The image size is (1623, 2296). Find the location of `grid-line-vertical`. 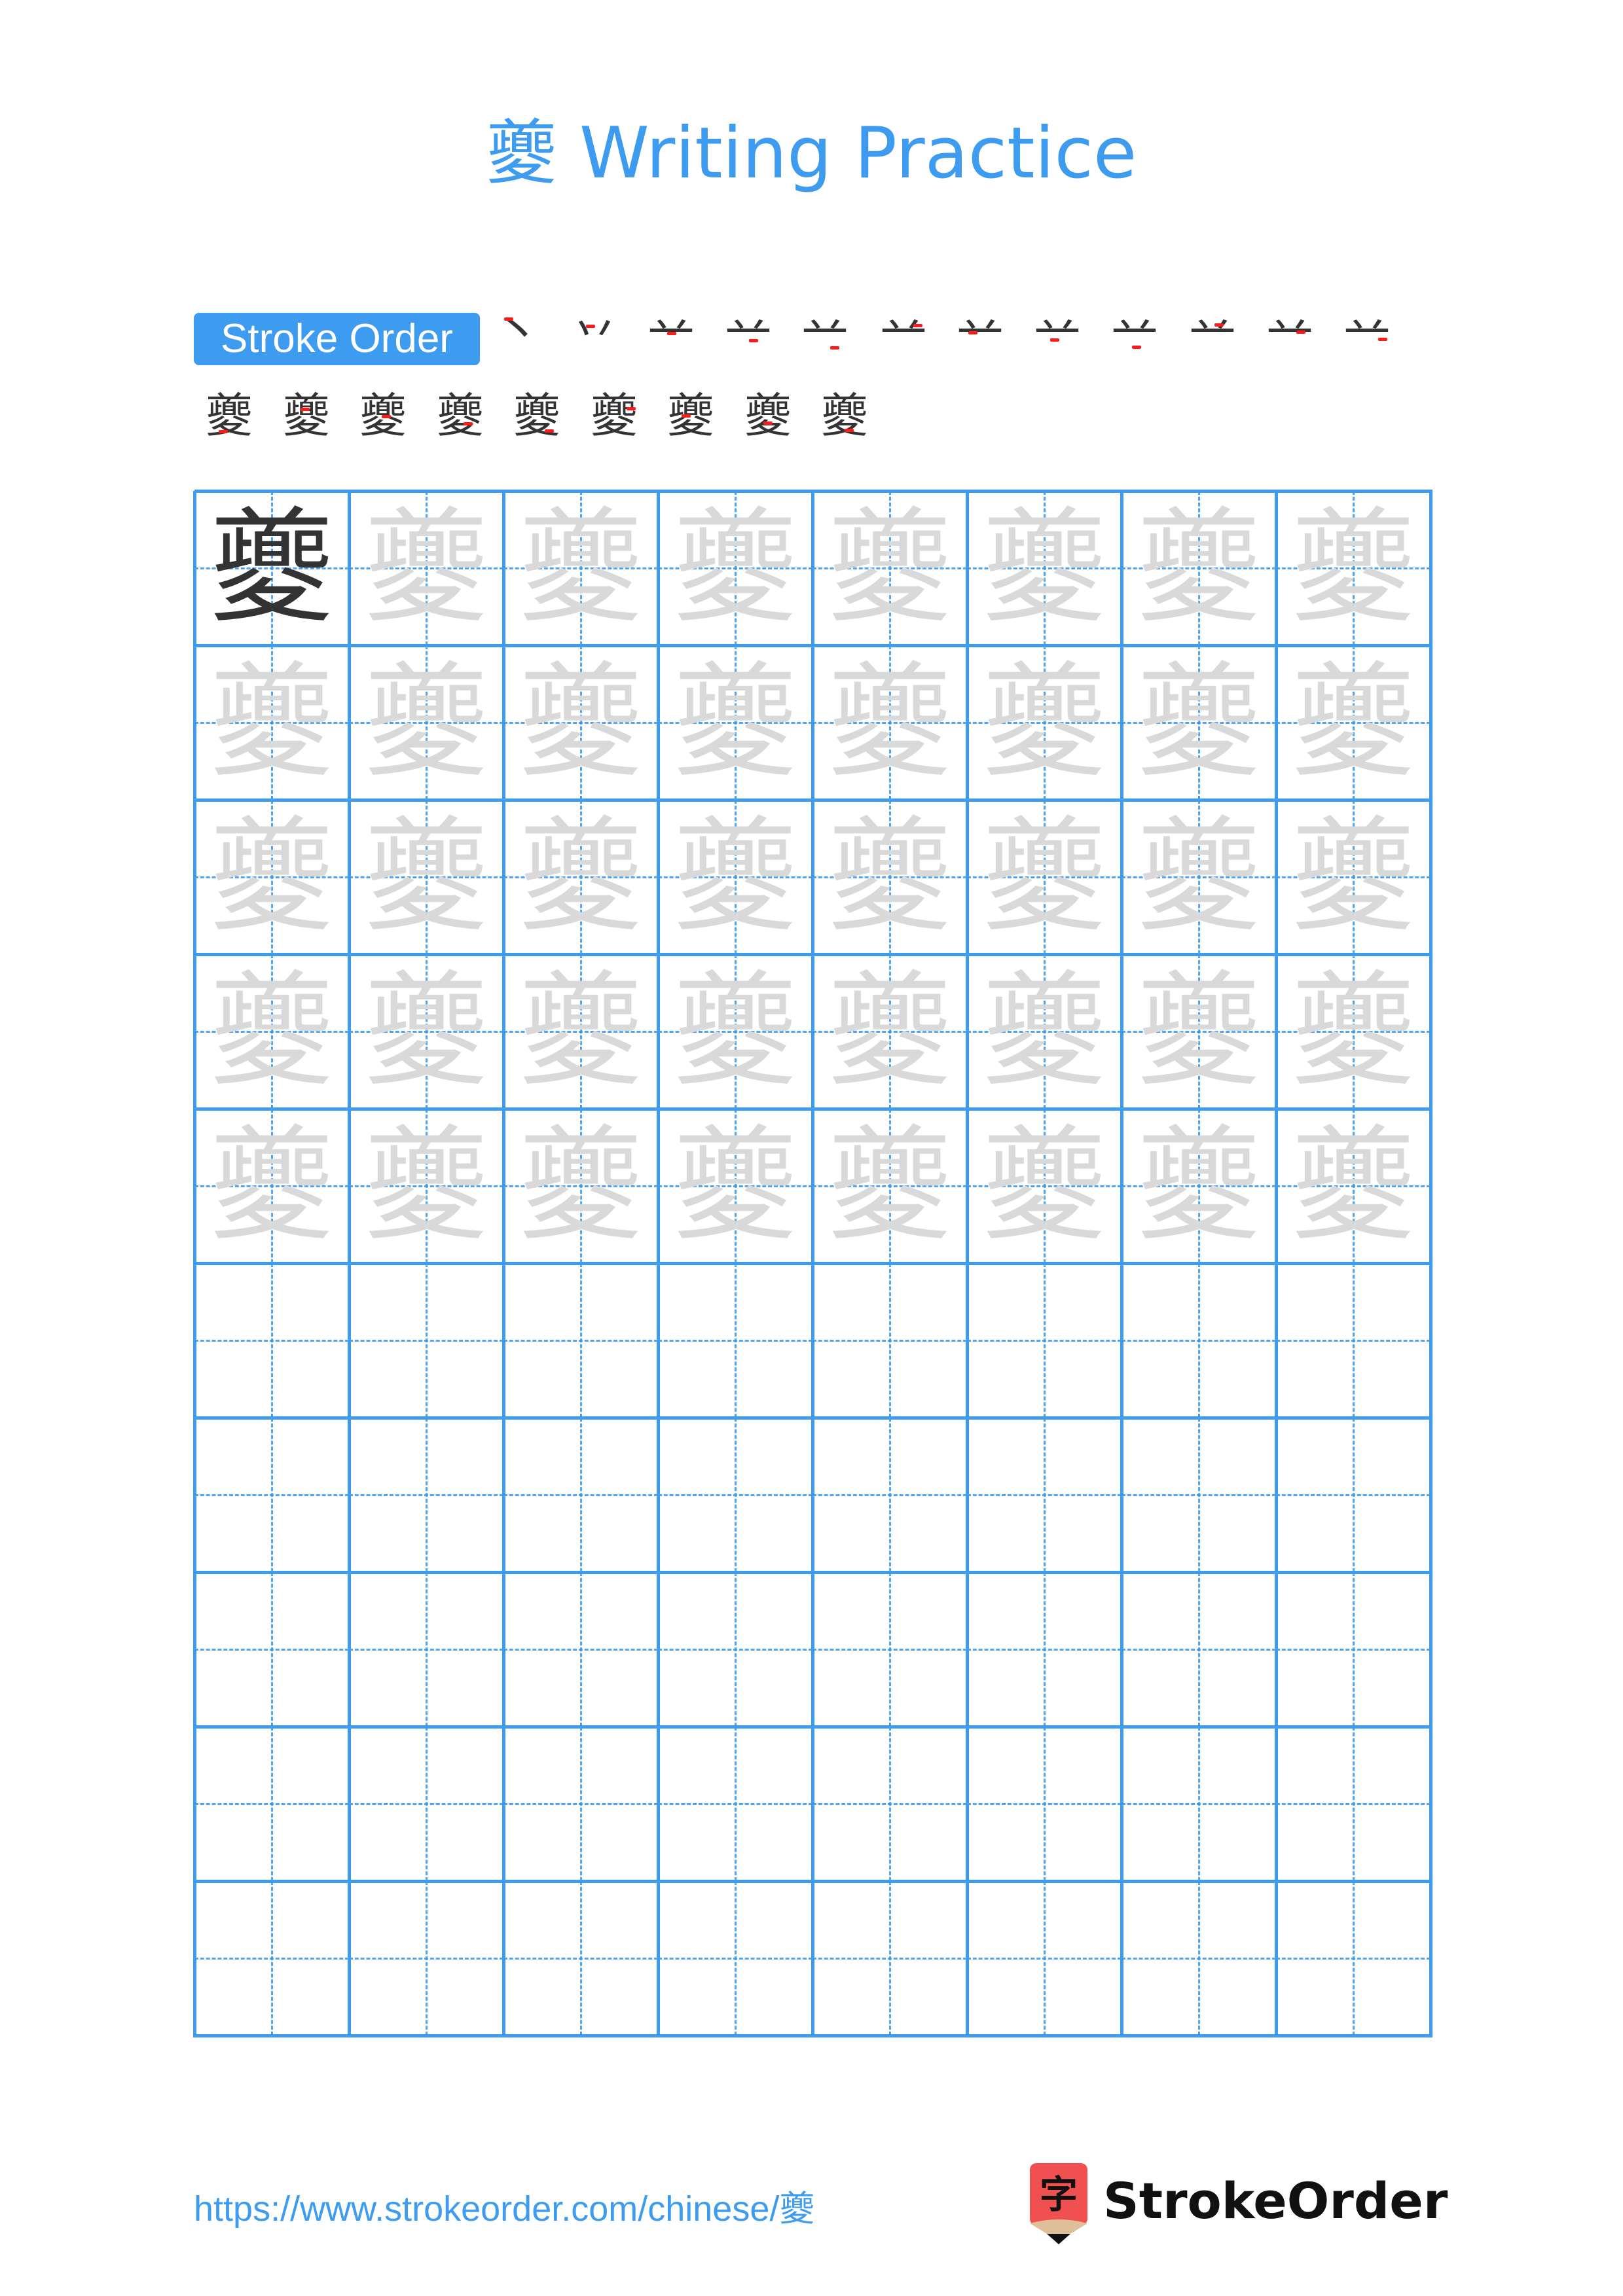

grid-line-vertical is located at coordinates (194, 1264).